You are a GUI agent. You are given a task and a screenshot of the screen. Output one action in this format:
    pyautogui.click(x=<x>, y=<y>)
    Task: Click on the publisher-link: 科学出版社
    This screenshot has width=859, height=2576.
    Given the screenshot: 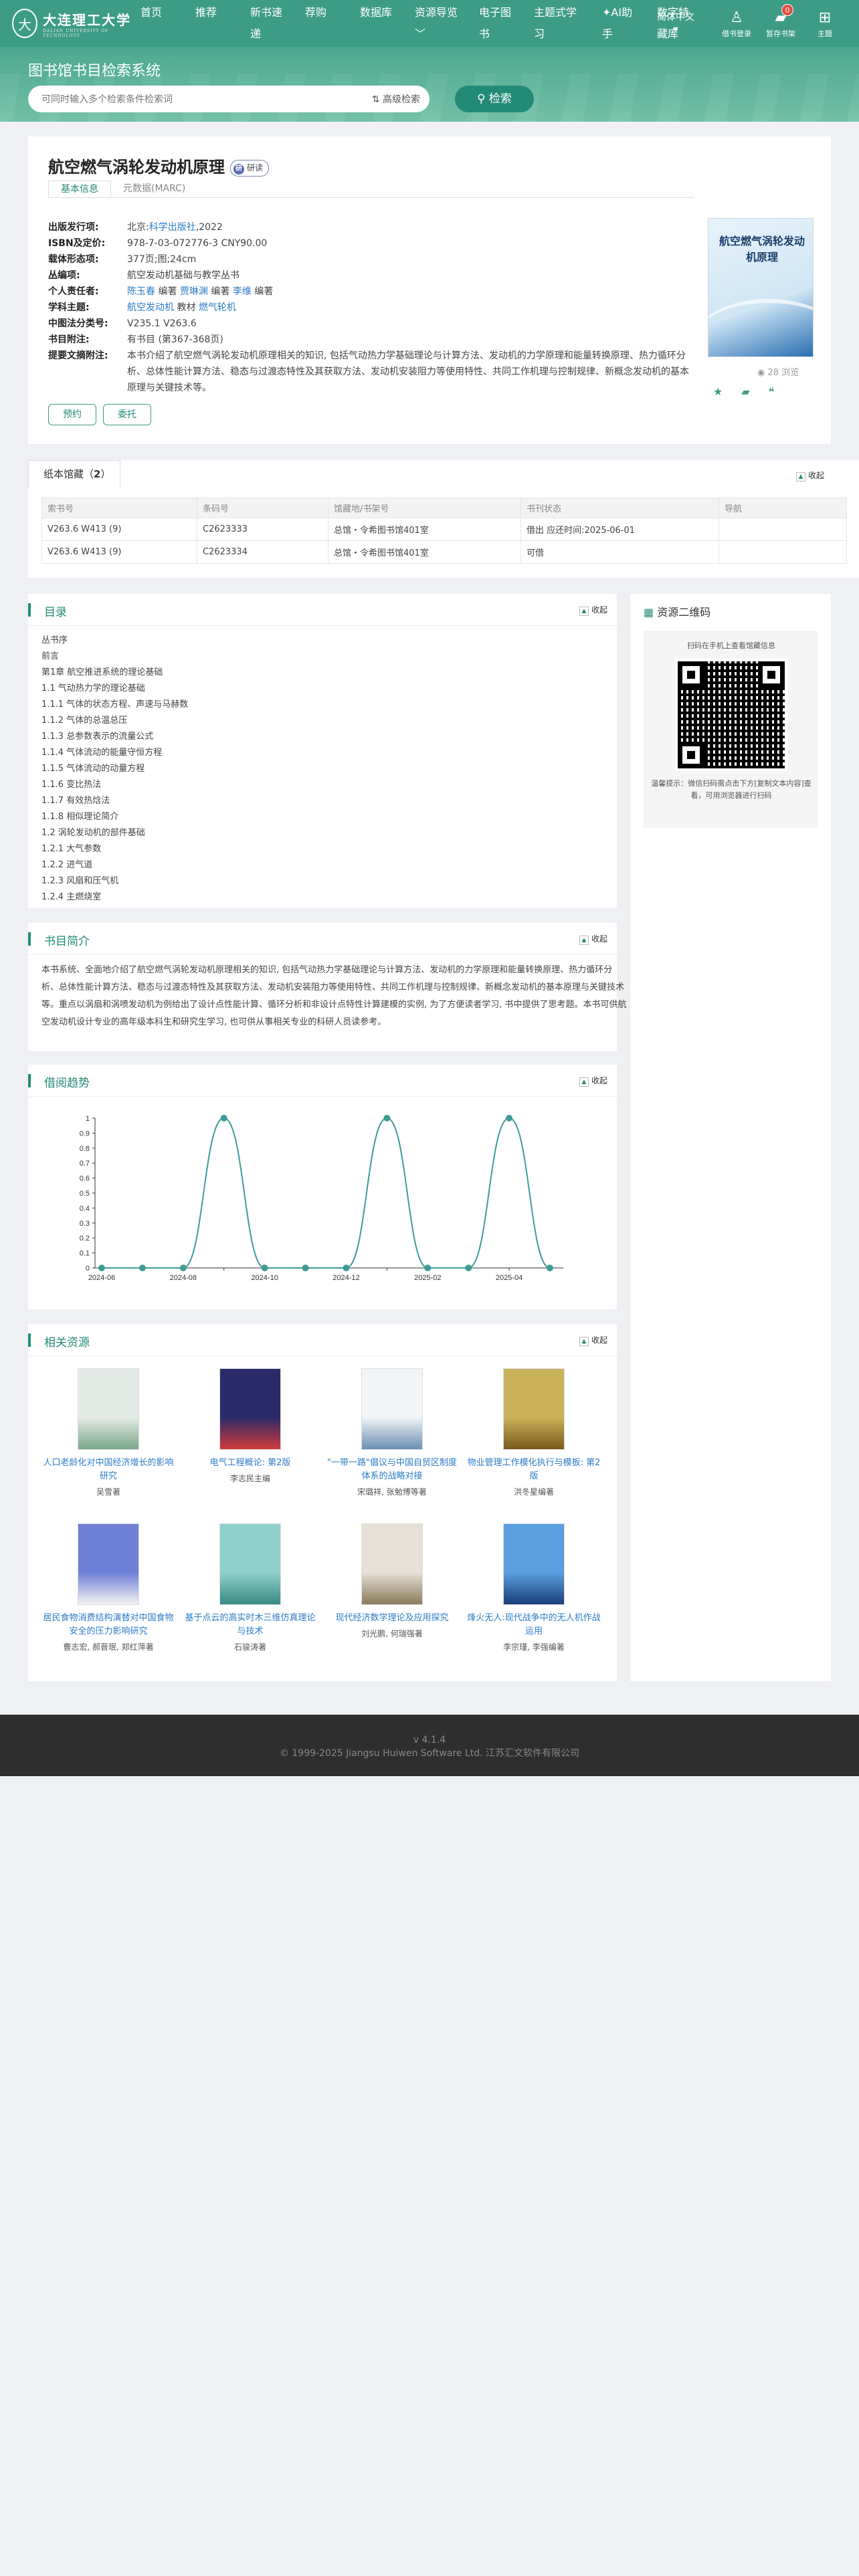 What is the action you would take?
    pyautogui.click(x=172, y=228)
    